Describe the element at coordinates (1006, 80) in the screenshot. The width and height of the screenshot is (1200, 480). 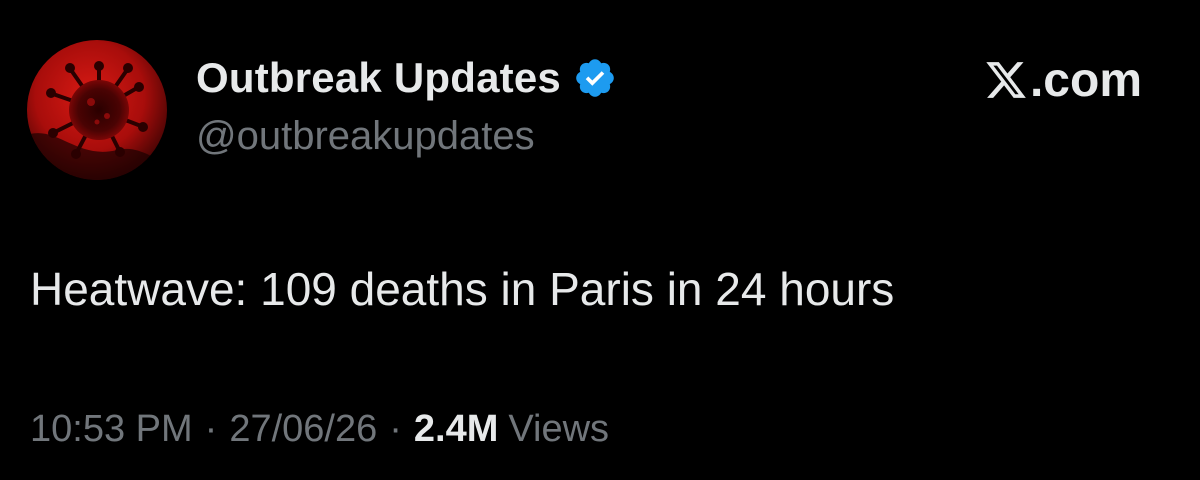
I see `x-logo-icon` at that location.